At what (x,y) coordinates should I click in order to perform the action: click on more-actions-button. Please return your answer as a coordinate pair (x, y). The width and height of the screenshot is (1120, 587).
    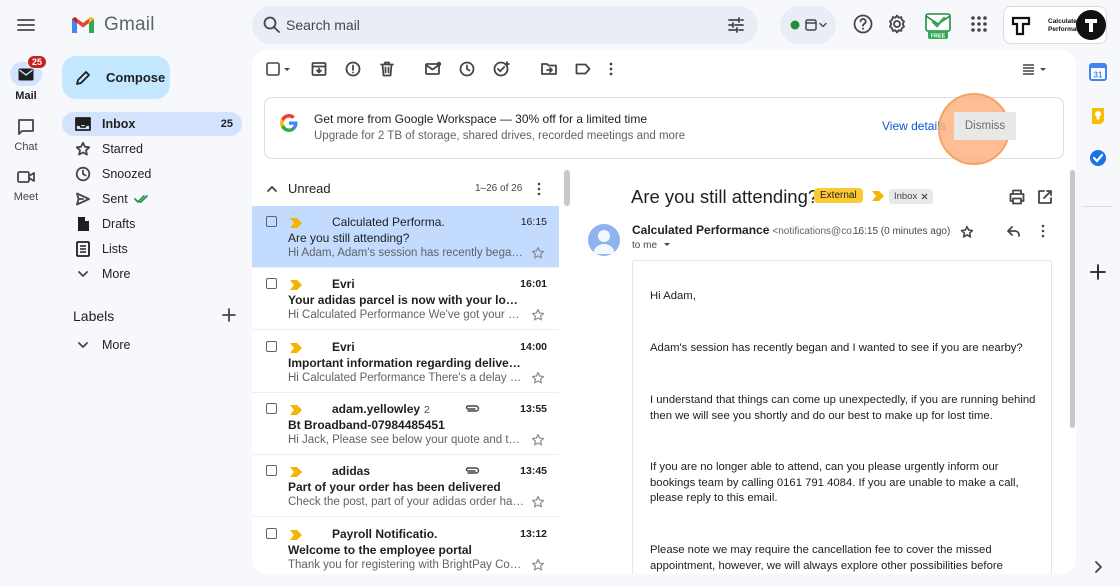
    Looking at the image, I should click on (611, 69).